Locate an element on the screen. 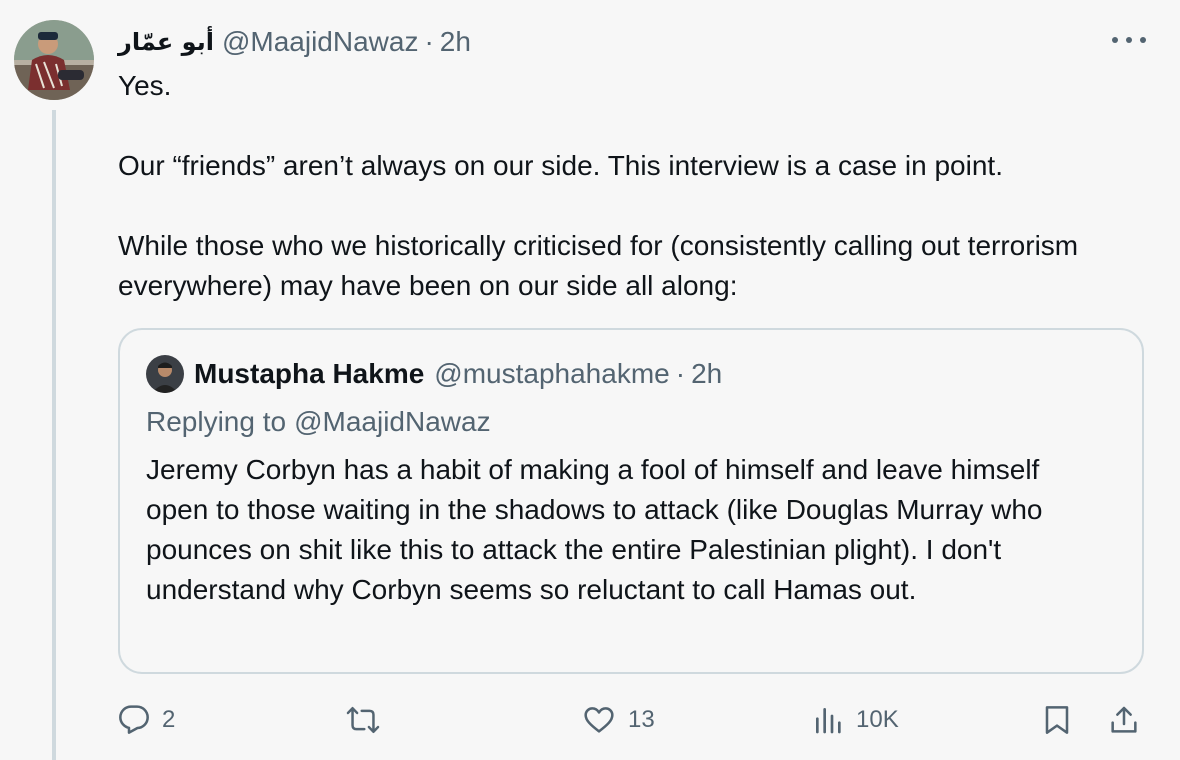  tweet-paragraph: Yes. is located at coordinates (145, 85).